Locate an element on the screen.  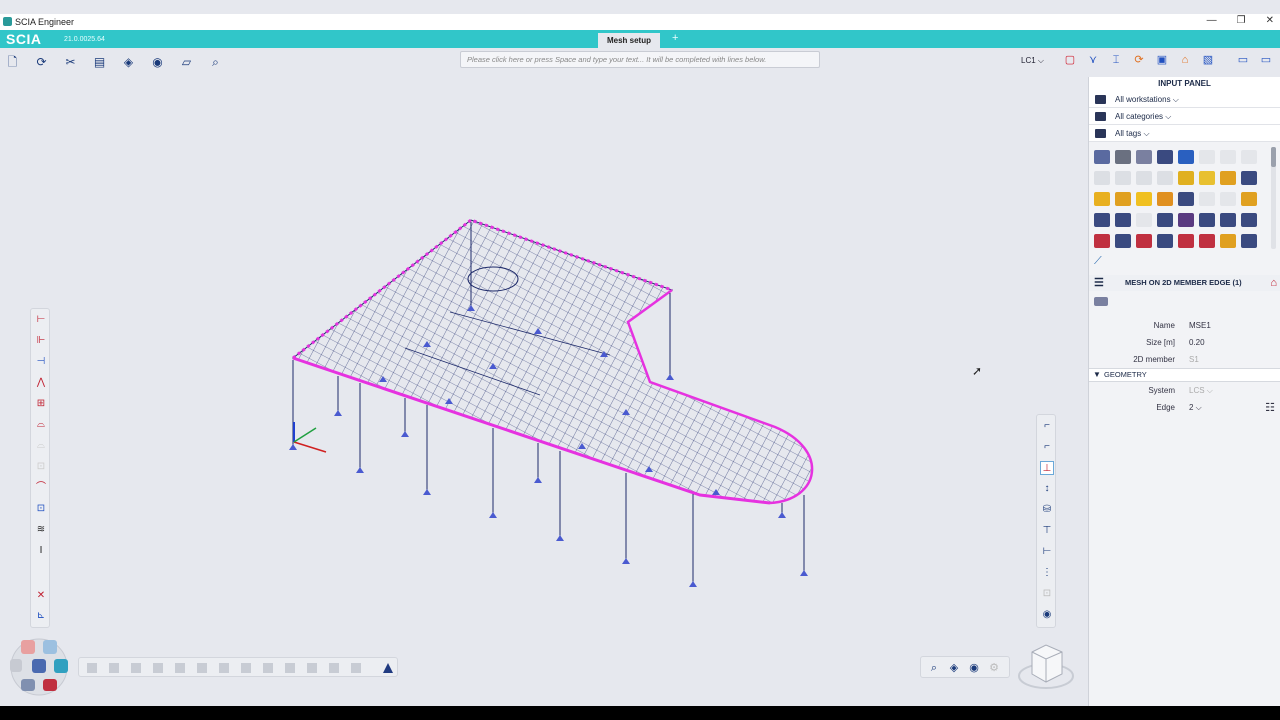
search-icon: ⌕ is located at coordinates (215, 62).